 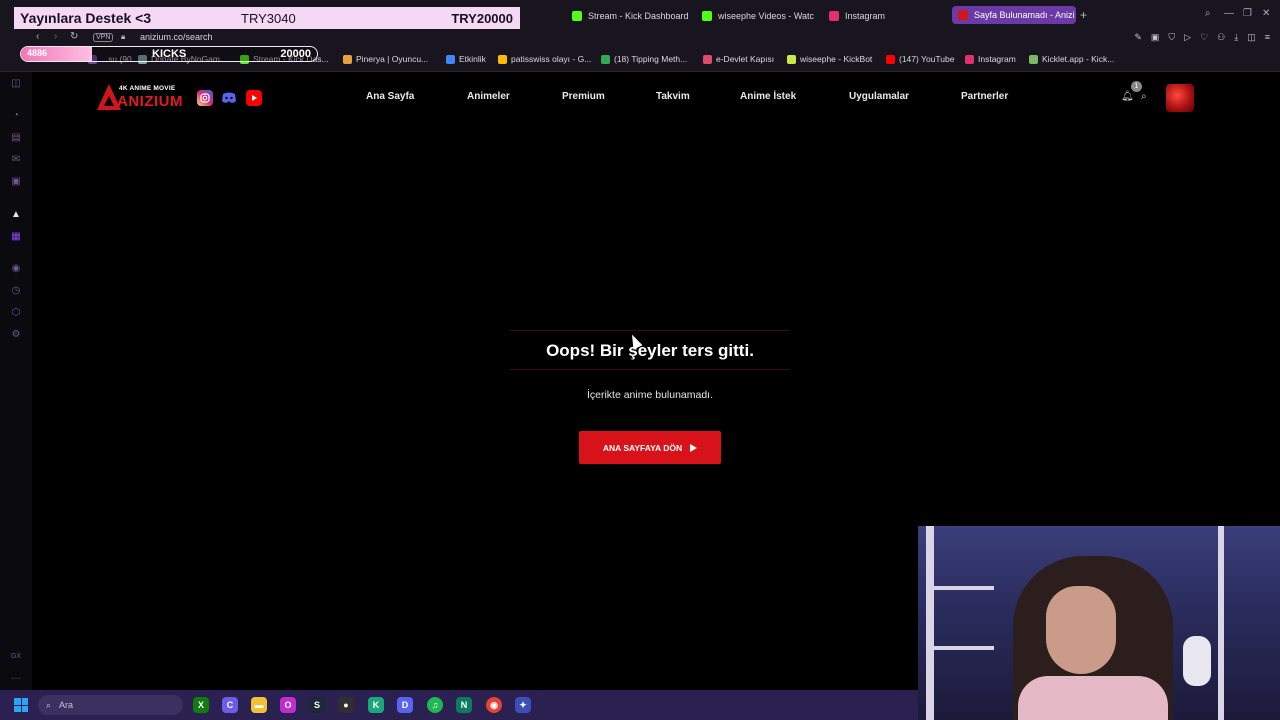 I want to click on instagram-icon, so click(x=205, y=98).